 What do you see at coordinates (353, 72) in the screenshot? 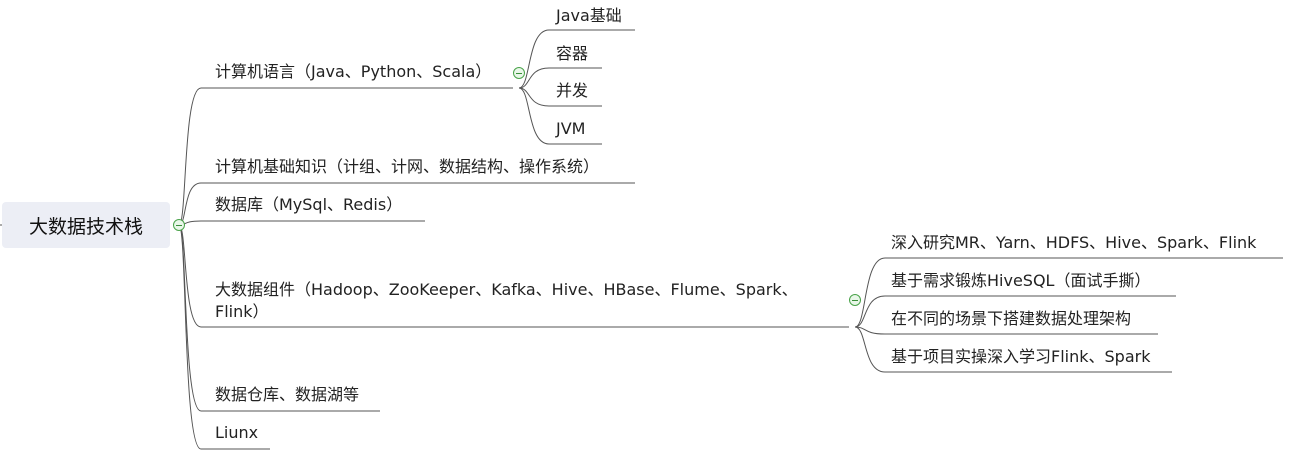
I see `branch-computer-languages: 计算机语言（Java、Python、Scala）` at bounding box center [353, 72].